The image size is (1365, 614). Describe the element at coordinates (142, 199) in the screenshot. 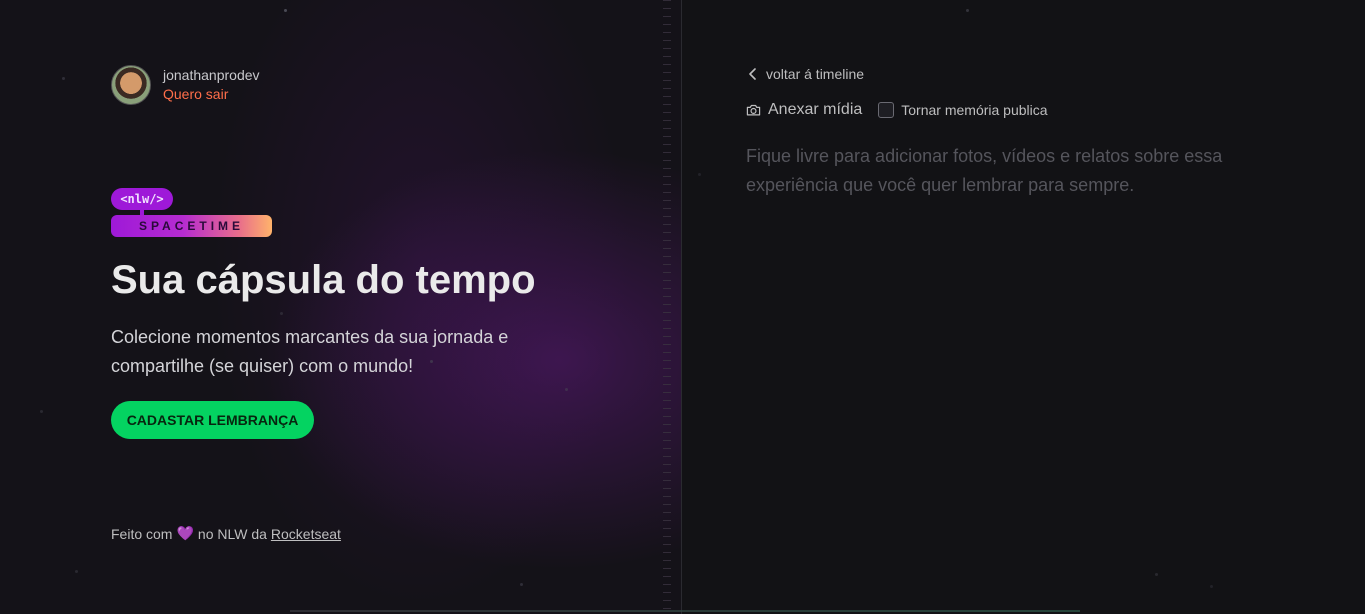

I see `logo-nlw-badge: <nlw/>` at that location.